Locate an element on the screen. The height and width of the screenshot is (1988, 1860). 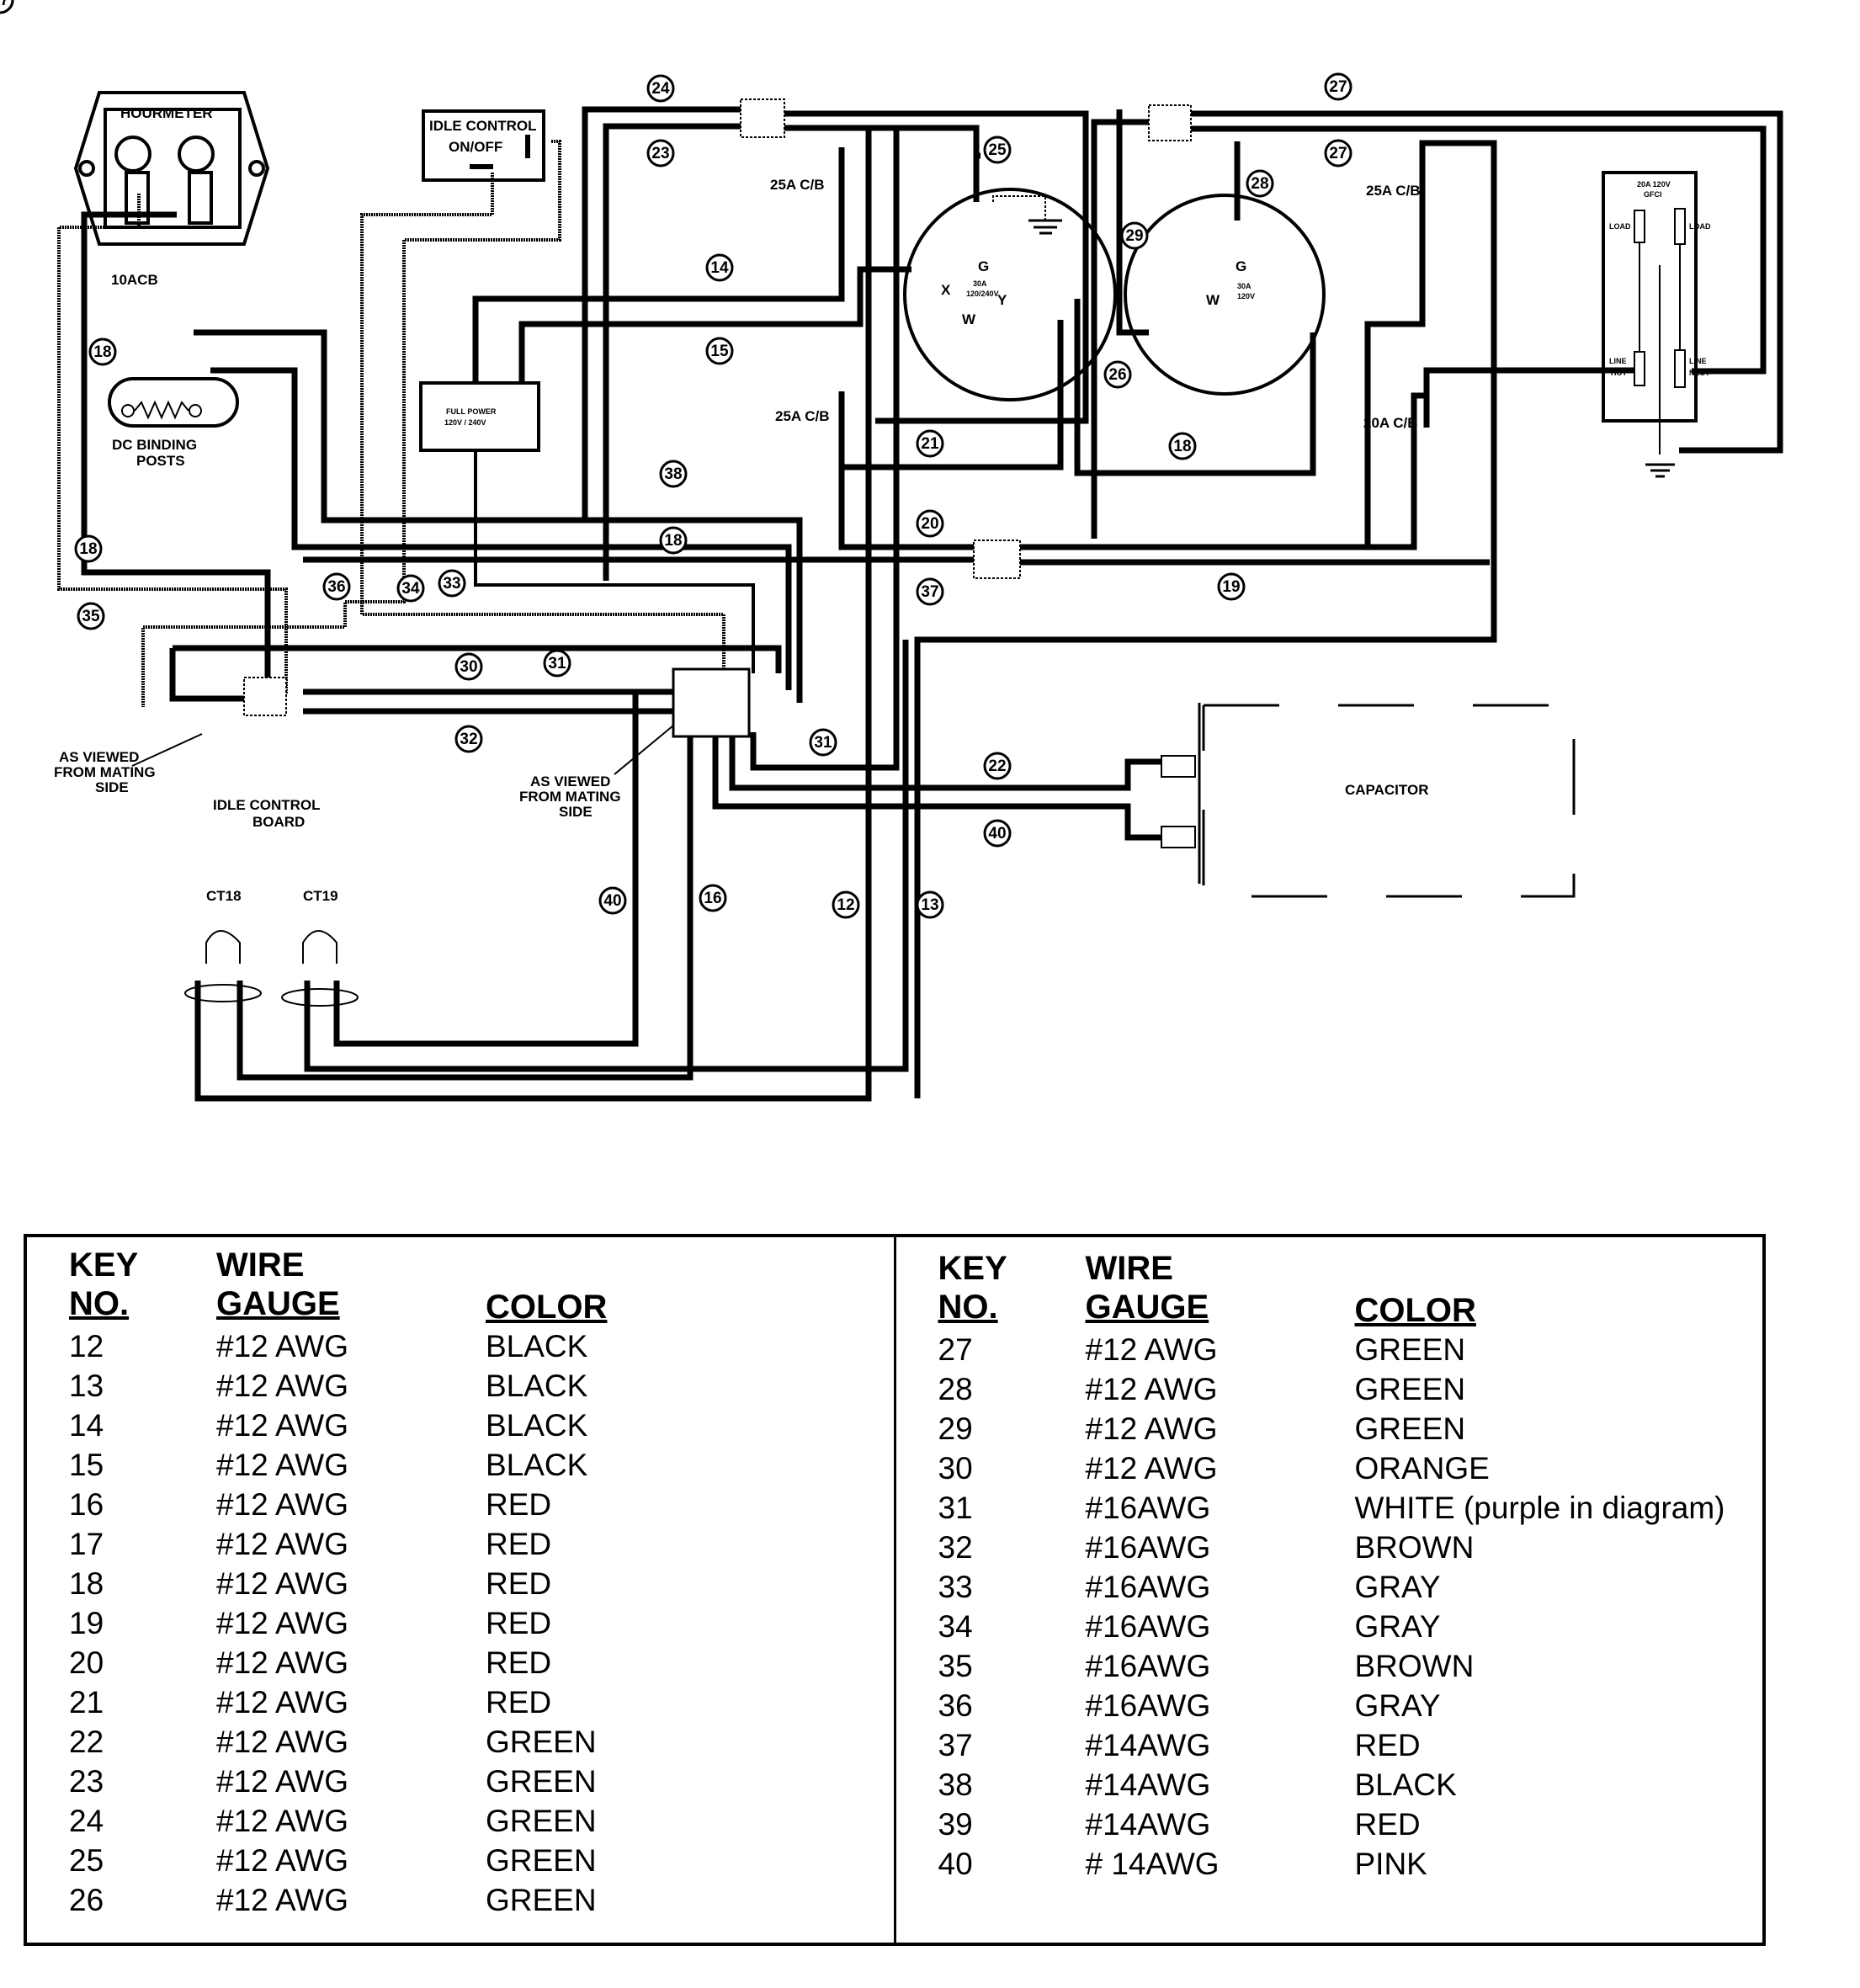
wire-key-no-cell: 39 is located at coordinates (955, 1824).